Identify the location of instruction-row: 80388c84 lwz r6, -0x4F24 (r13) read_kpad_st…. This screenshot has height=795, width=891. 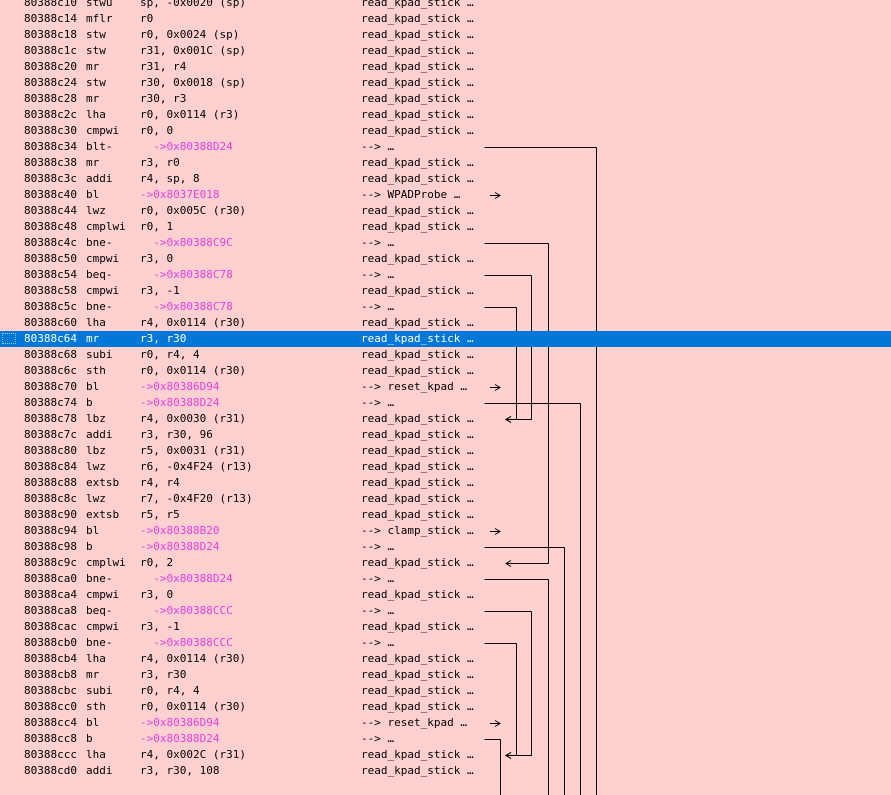
(445, 467).